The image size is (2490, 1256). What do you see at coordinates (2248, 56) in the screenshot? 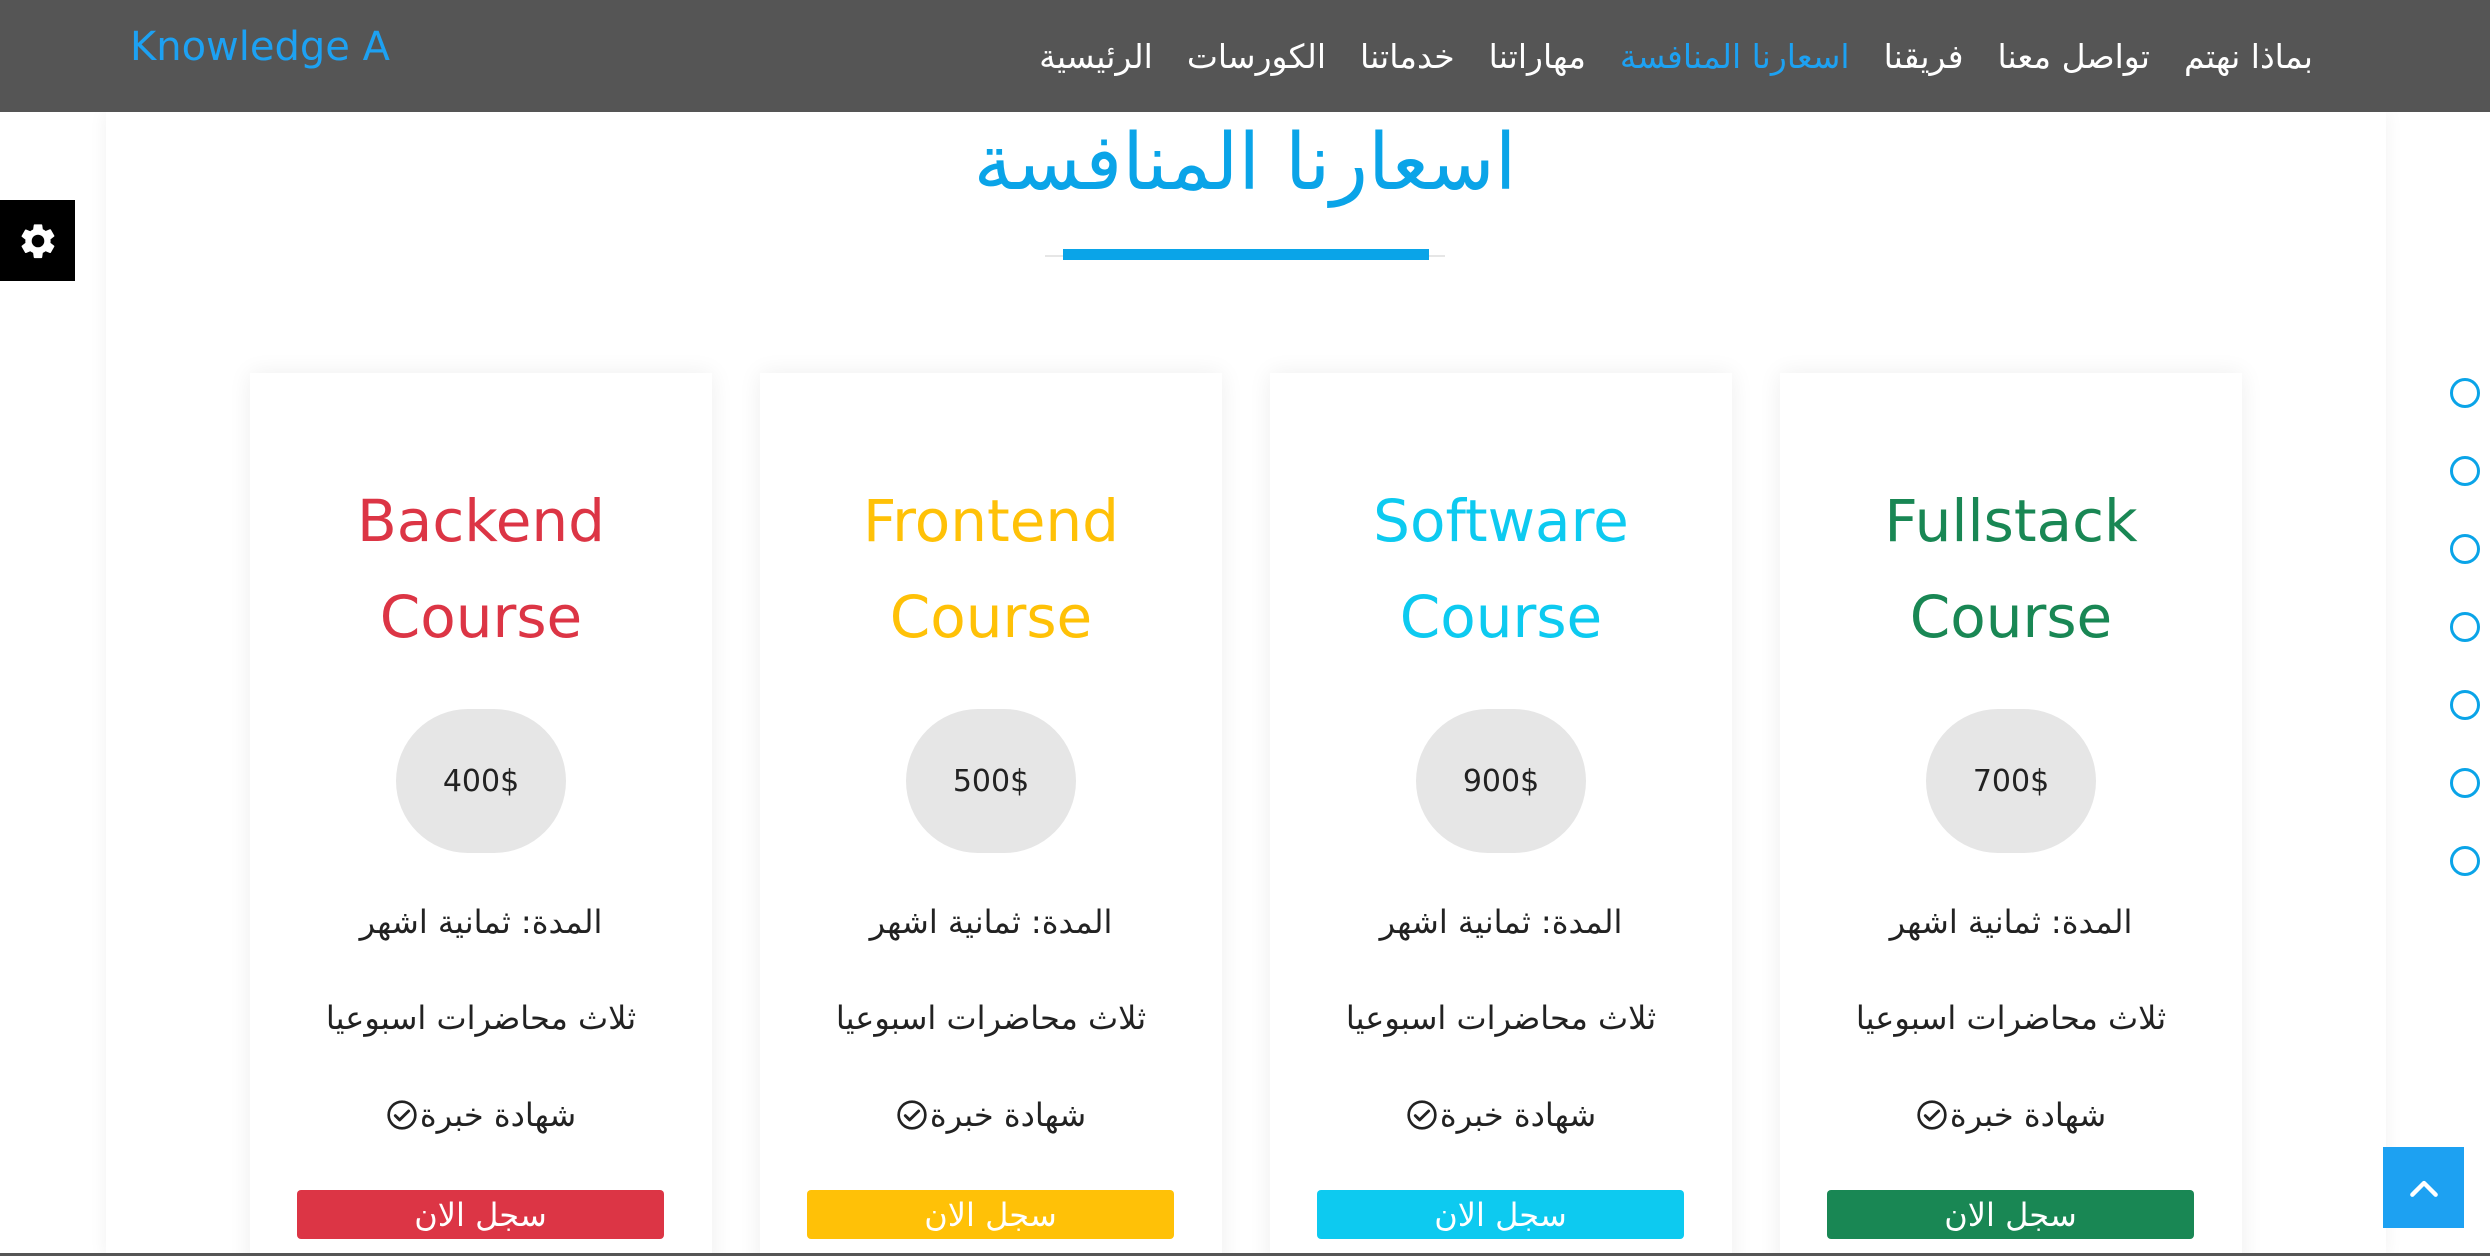
I see `nav-link-what-we-care: بماذا نهتم` at bounding box center [2248, 56].